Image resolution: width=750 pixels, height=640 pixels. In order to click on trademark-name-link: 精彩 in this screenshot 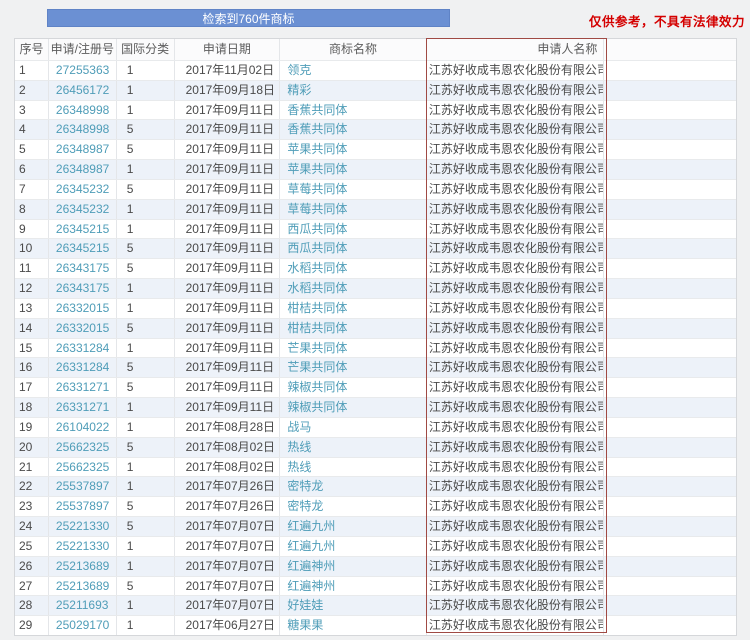, I will do `click(353, 90)`.